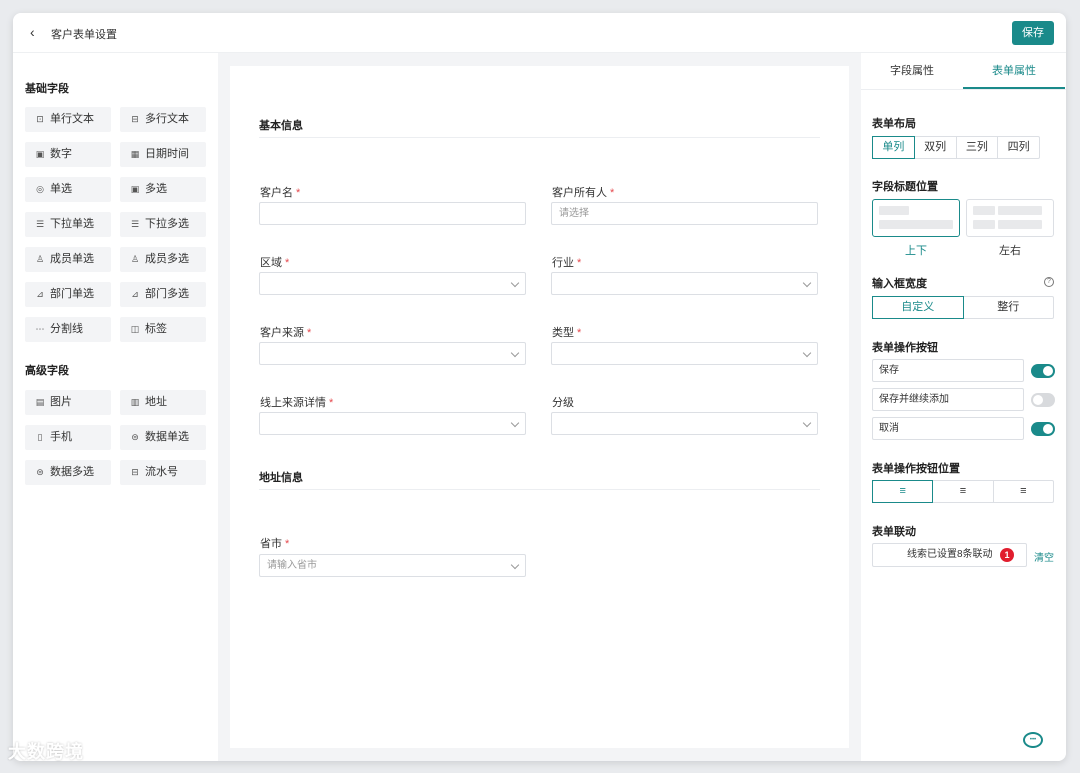 The image size is (1080, 773). What do you see at coordinates (684, 283) in the screenshot?
I see `industry-select` at bounding box center [684, 283].